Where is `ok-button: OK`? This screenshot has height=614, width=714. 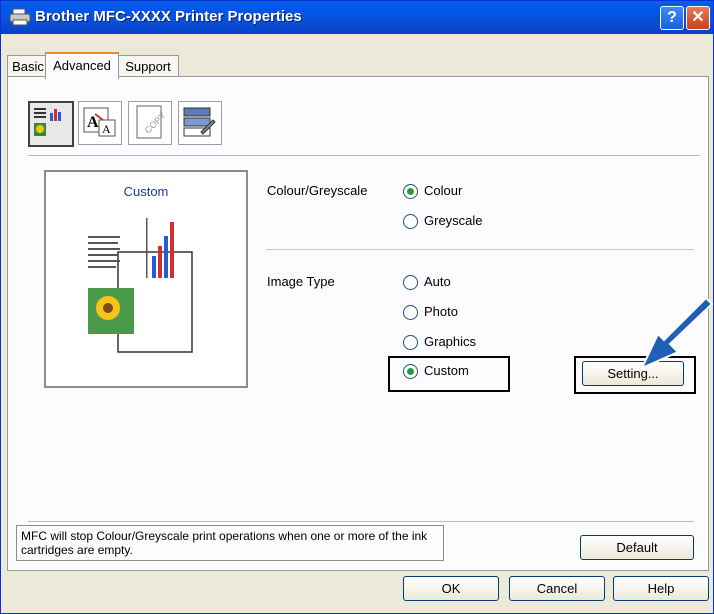
ok-button: OK is located at coordinates (451, 588).